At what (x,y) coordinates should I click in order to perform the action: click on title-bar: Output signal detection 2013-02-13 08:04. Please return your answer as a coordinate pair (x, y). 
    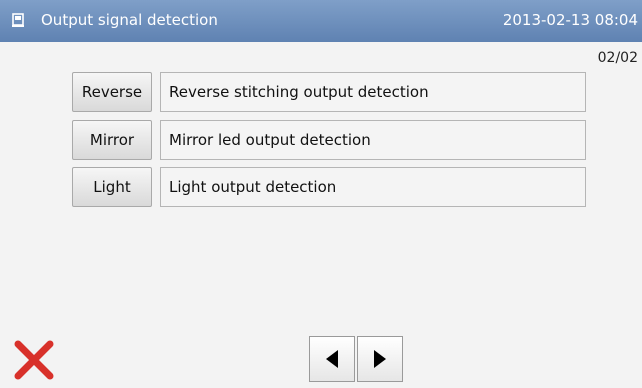
    Looking at the image, I should click on (321, 21).